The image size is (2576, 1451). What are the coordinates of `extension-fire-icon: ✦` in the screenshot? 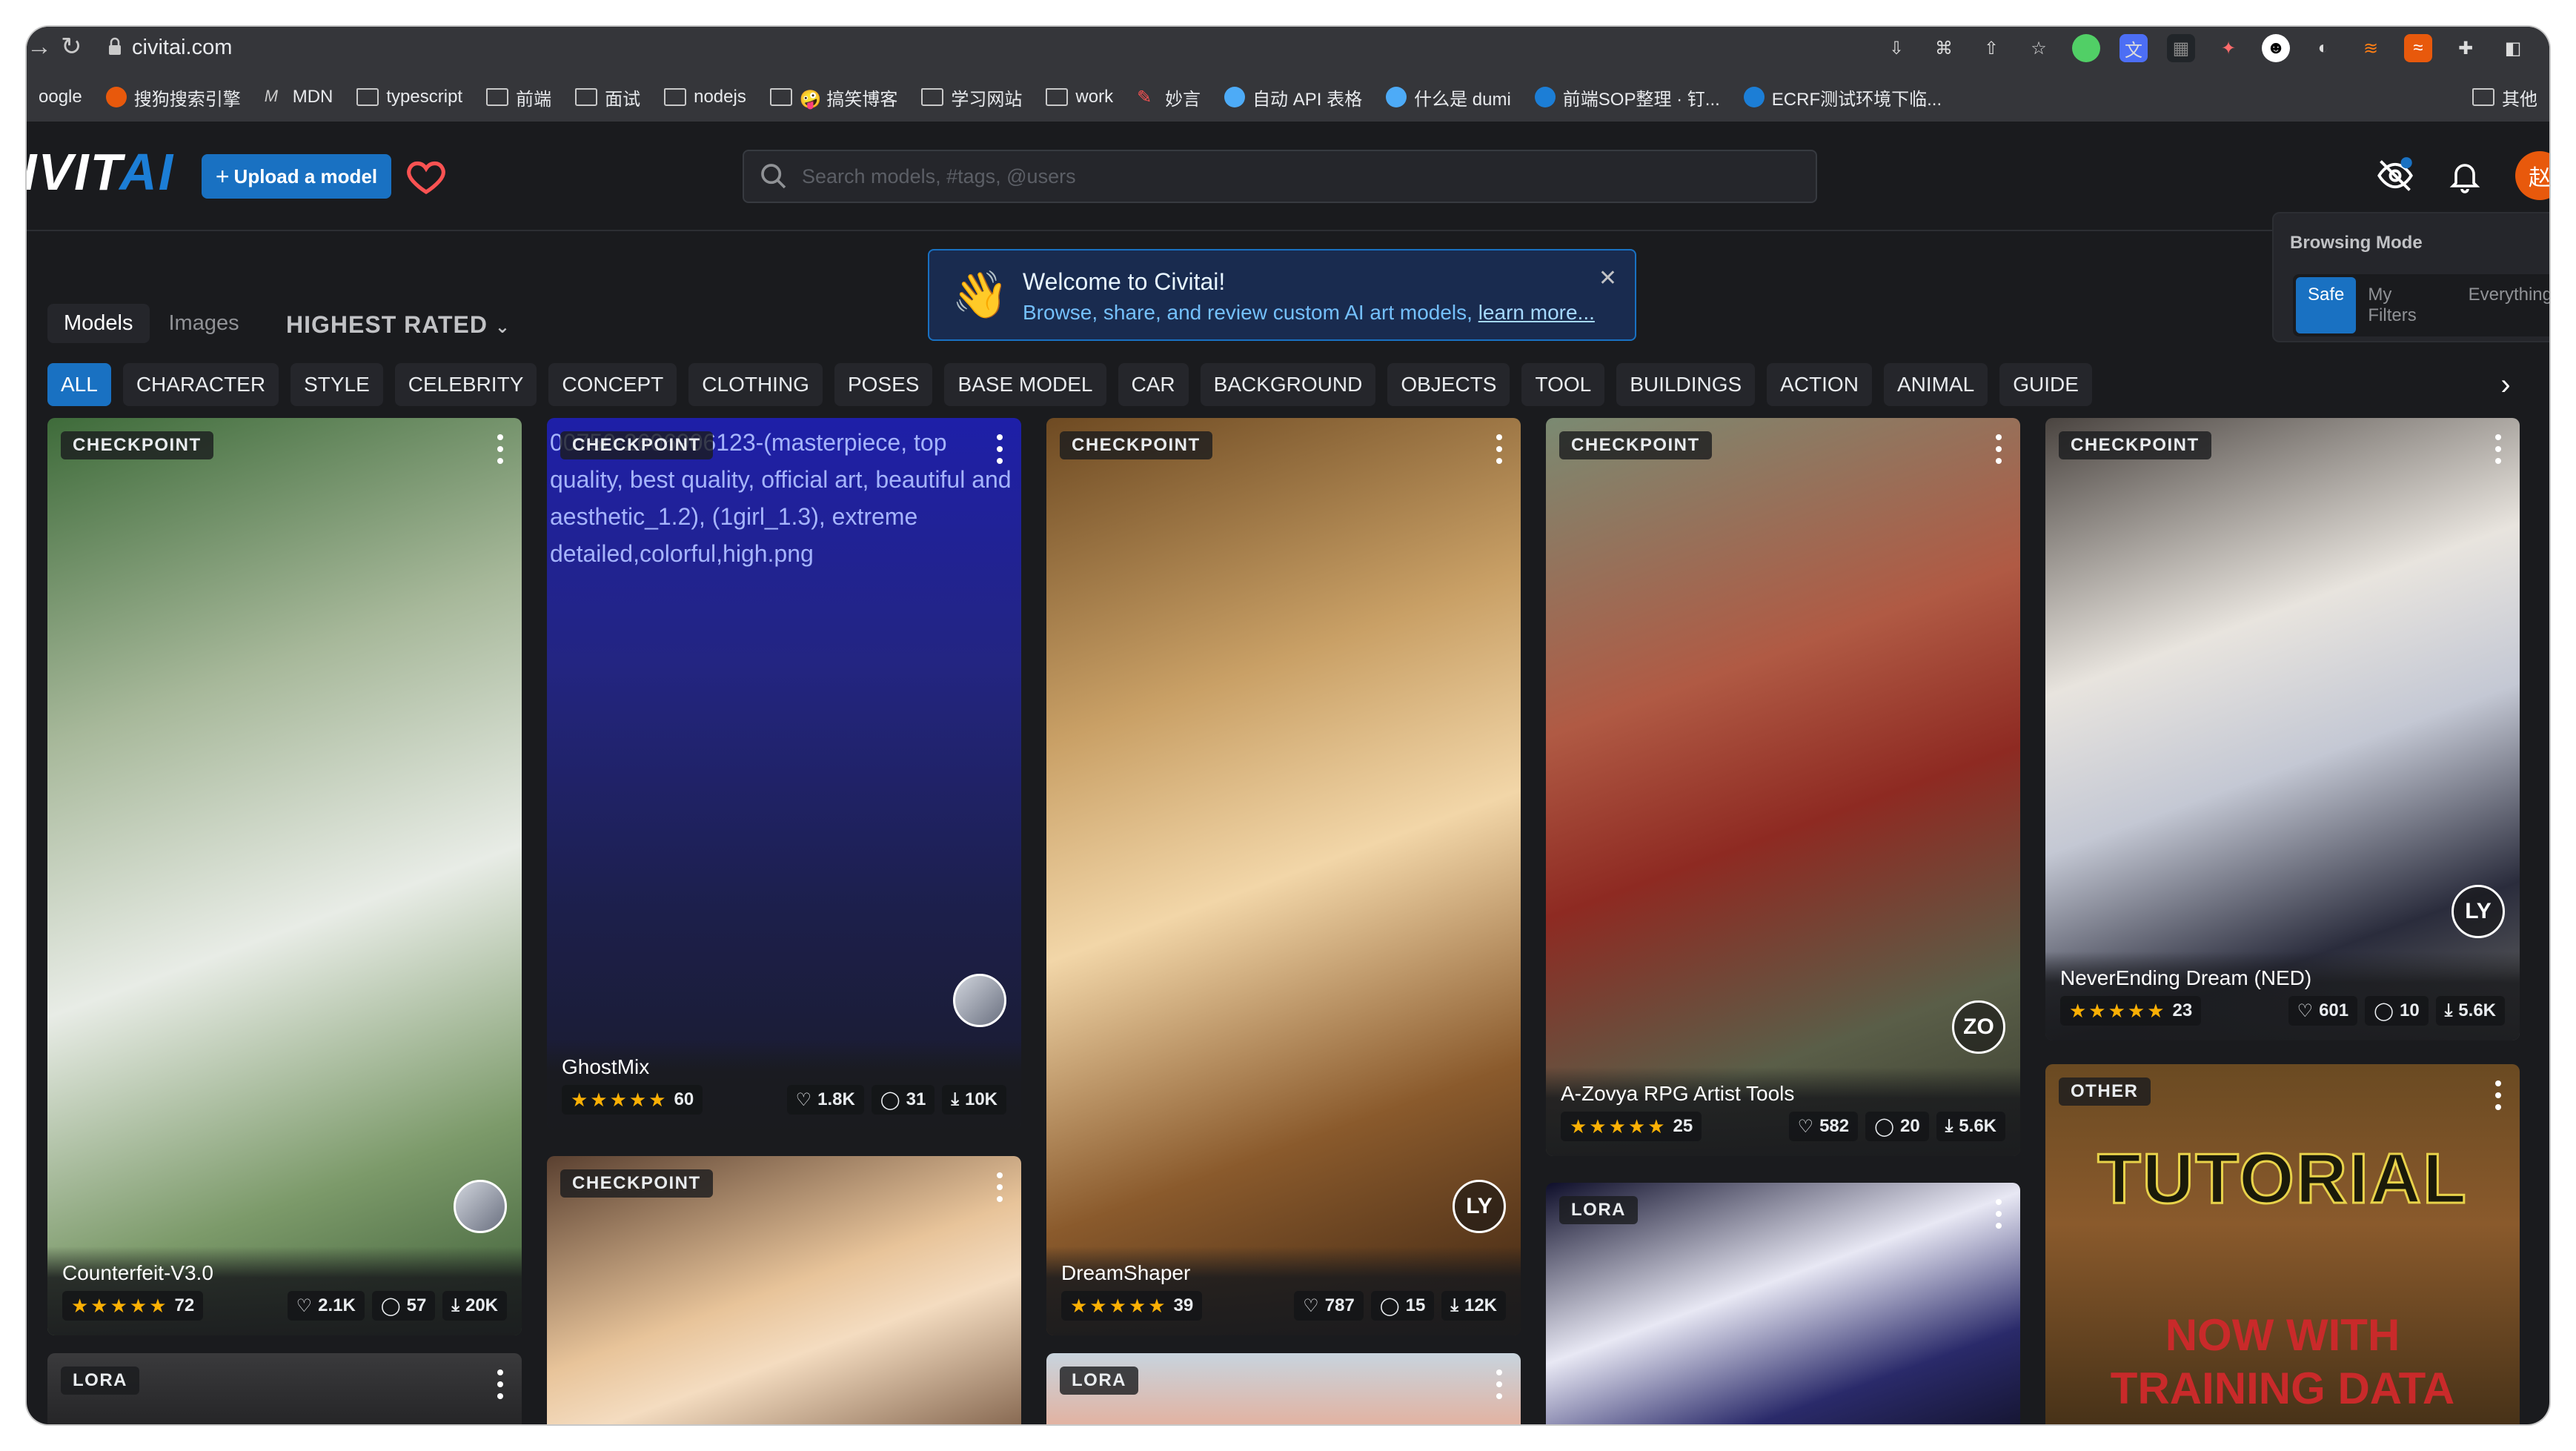 It's located at (2228, 48).